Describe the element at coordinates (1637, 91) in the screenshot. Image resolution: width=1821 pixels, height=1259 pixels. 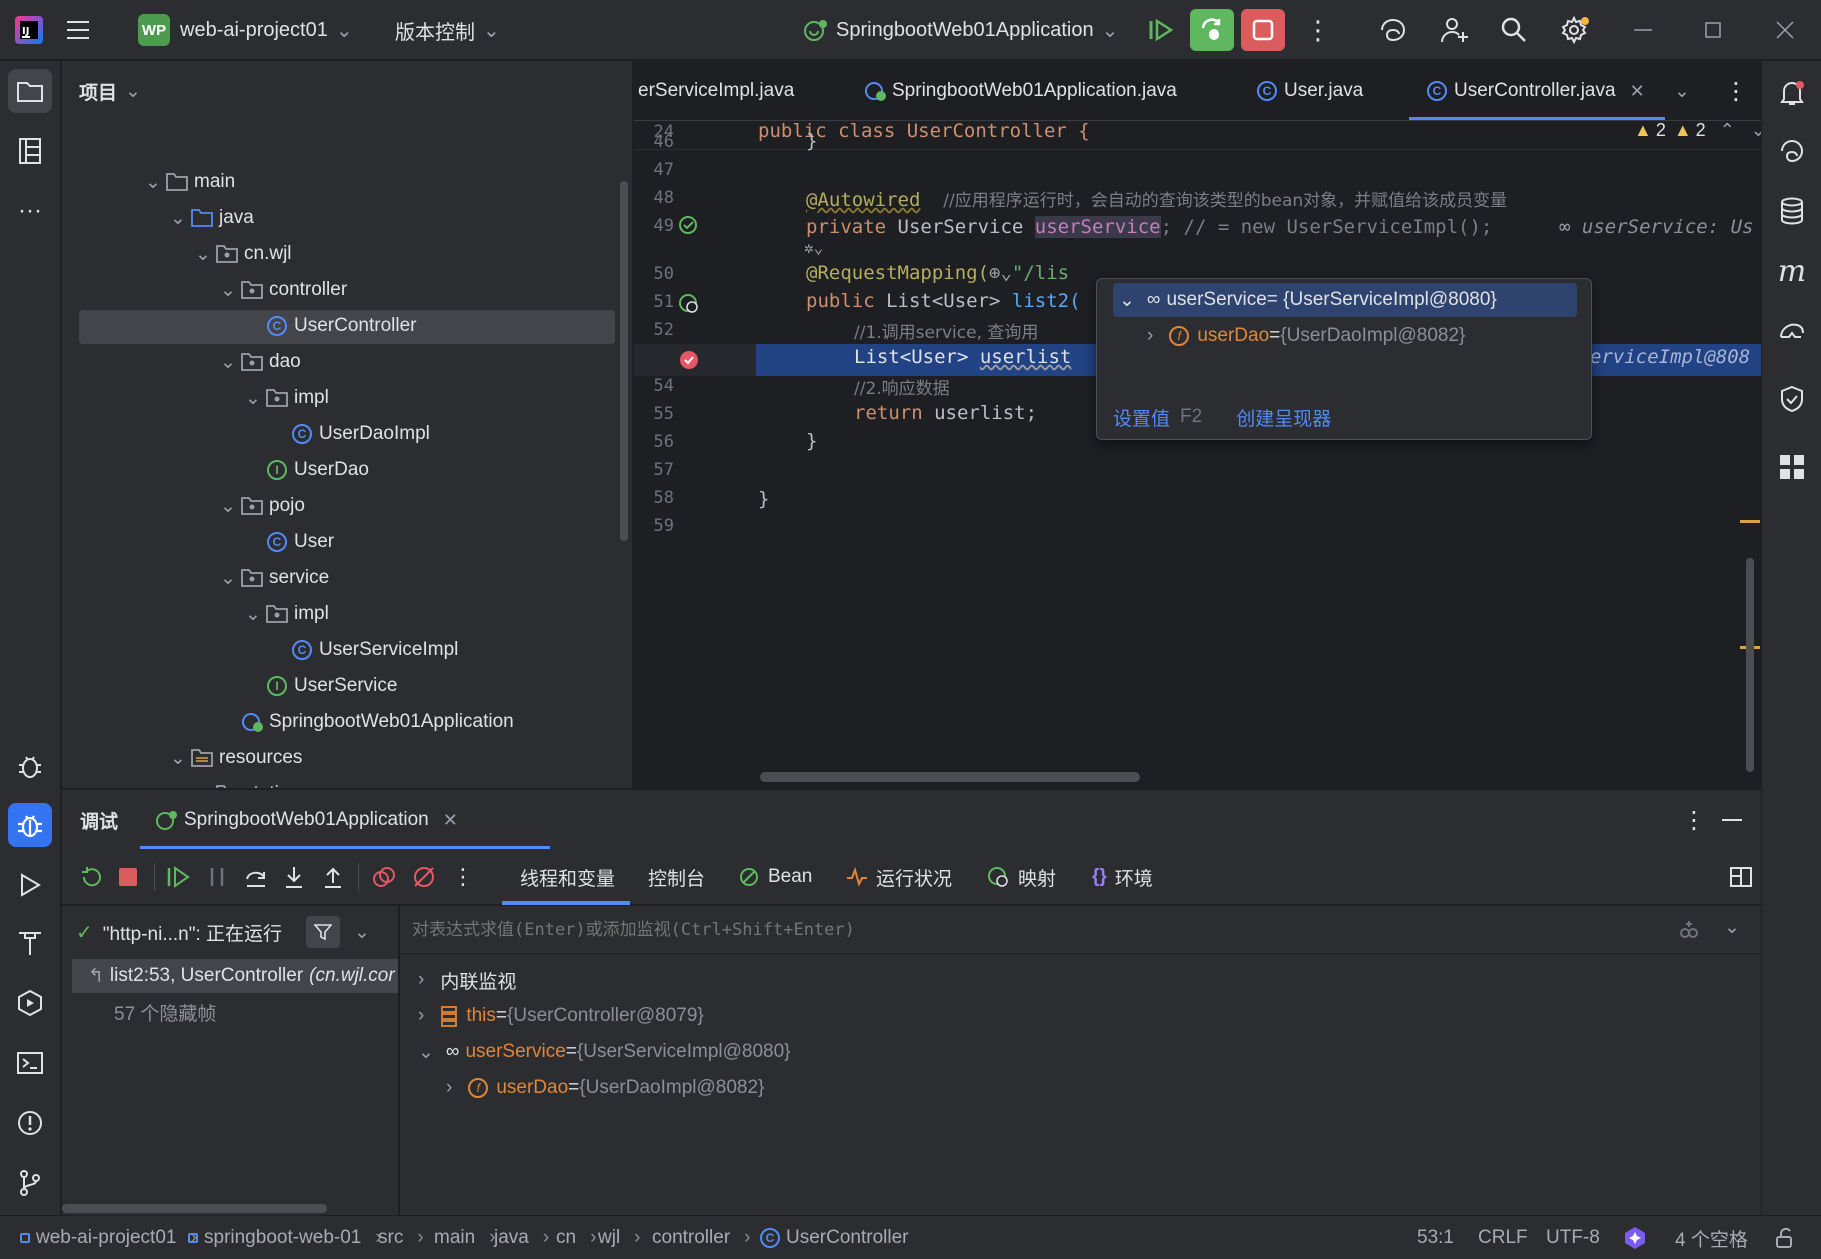
I see `close-tab-icon: ✕` at that location.